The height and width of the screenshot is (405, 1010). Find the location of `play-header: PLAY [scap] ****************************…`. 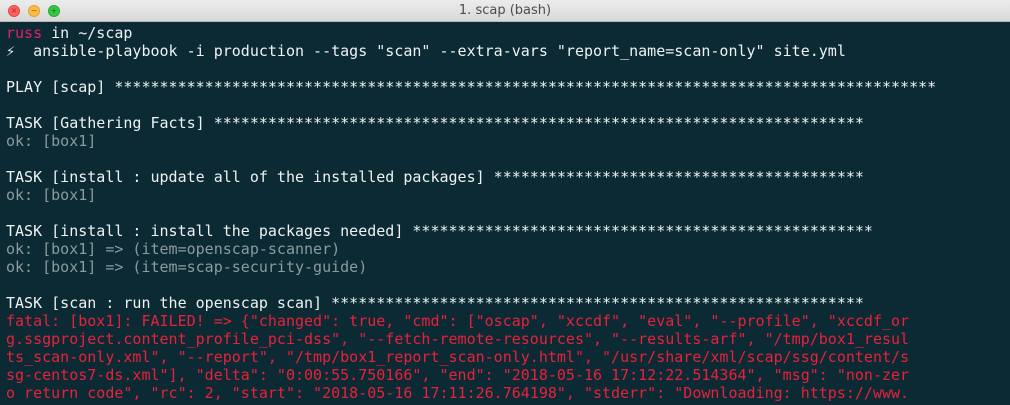

play-header: PLAY [scap] ****************************… is located at coordinates (471, 87).